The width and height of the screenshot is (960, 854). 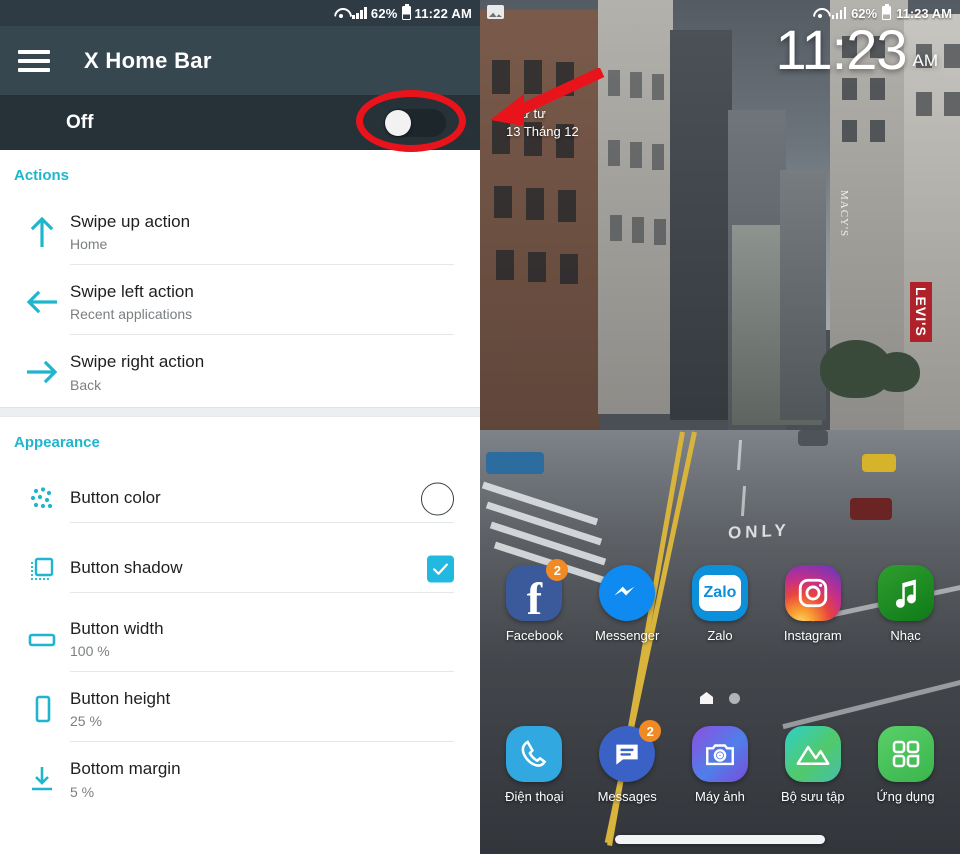 What do you see at coordinates (42, 779) in the screenshot?
I see `arrow-down-to-line-icon` at bounding box center [42, 779].